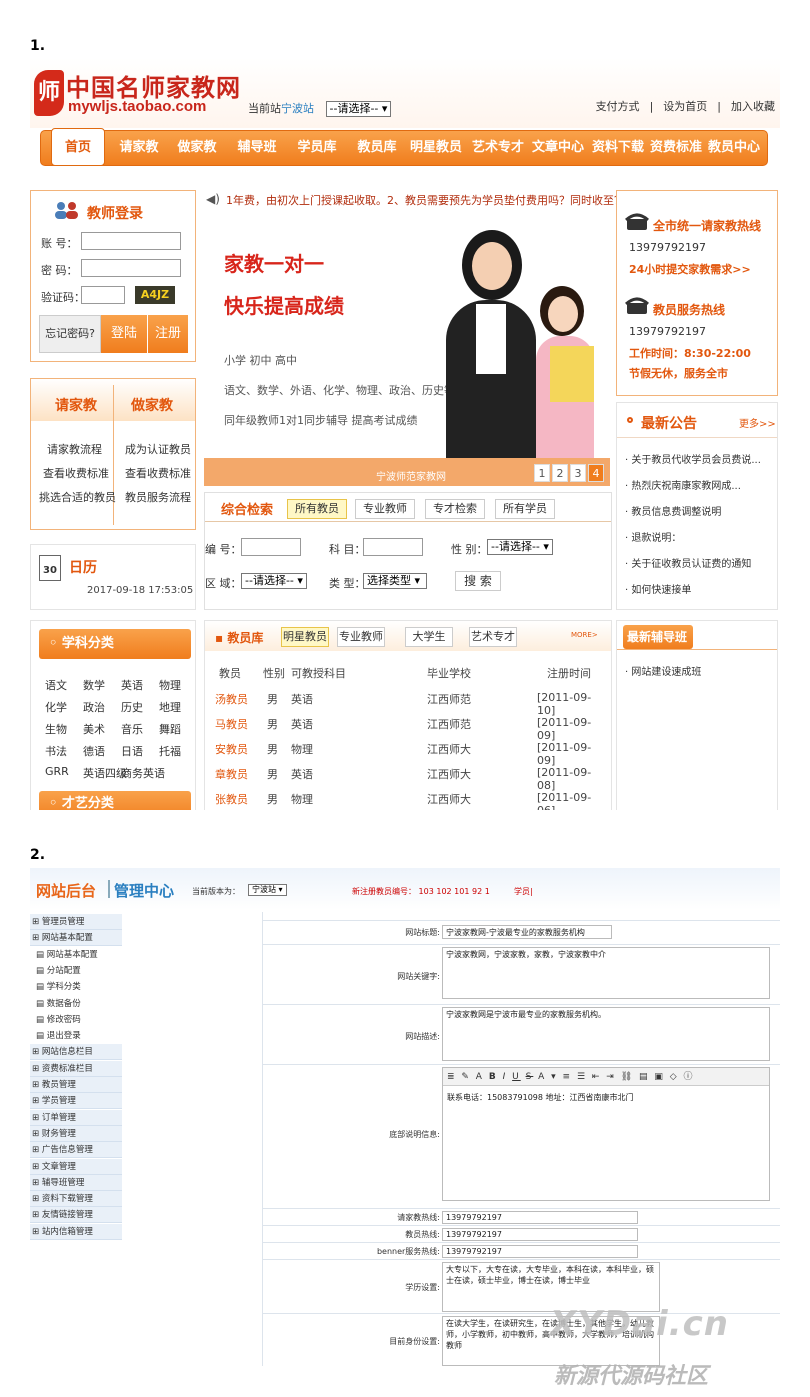 The height and width of the screenshot is (1397, 810). Describe the element at coordinates (757, 422) in the screenshot. I see `announce-more-link: 更多>>` at that location.